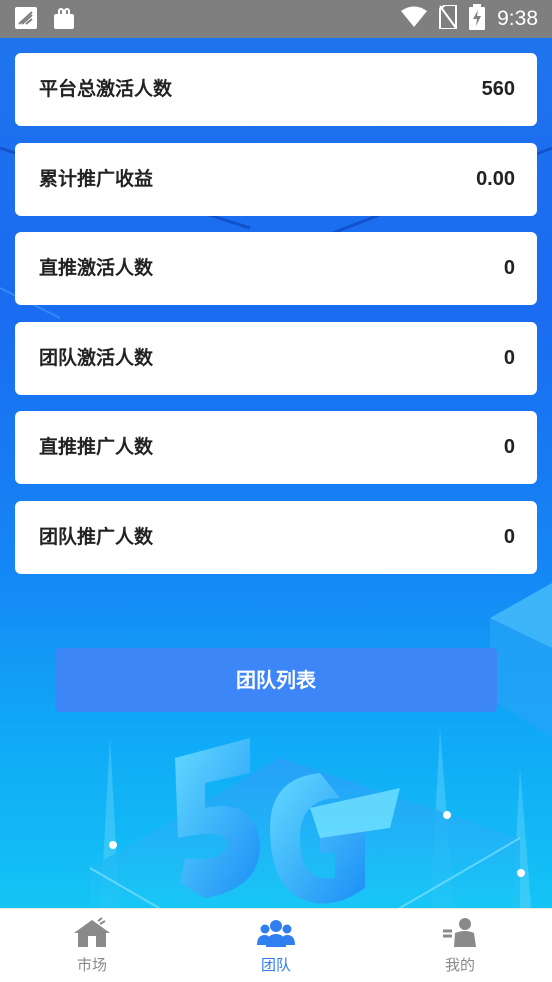 The image size is (552, 982). What do you see at coordinates (276, 537) in the screenshot?
I see `stat-card-team-referrals: 团队推广人数 0` at bounding box center [276, 537].